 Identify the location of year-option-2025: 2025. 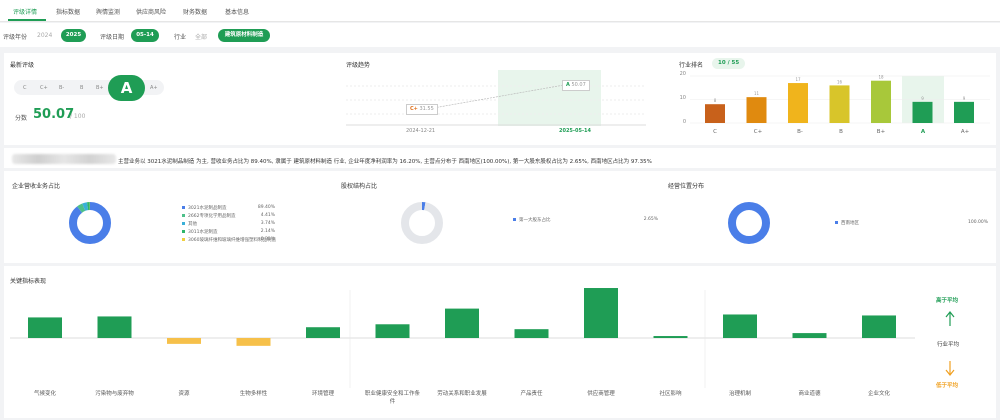
(73, 35).